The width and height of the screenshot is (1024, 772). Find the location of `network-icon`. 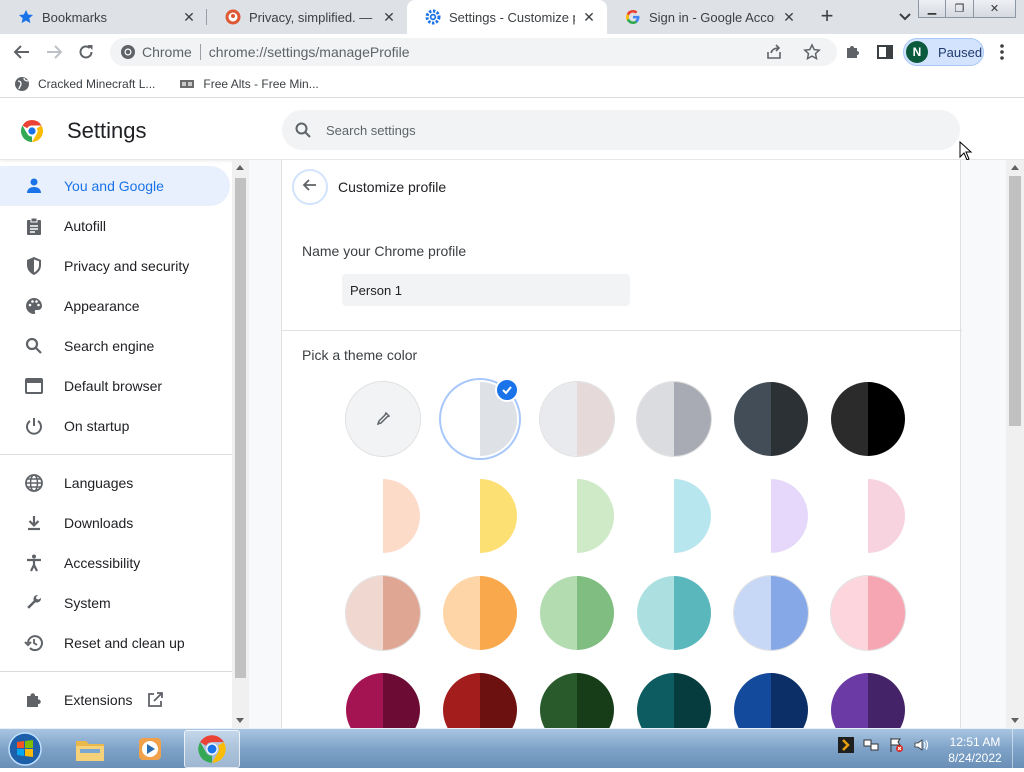

network-icon is located at coordinates (871, 745).